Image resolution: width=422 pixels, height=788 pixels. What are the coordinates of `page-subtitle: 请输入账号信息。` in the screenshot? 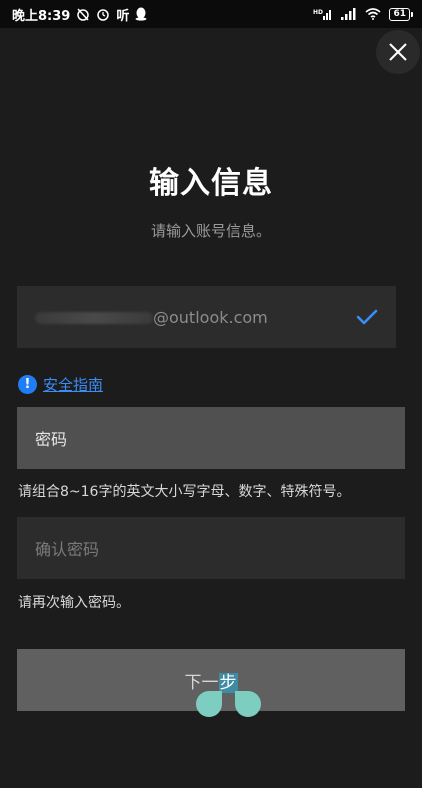 It's located at (210, 231).